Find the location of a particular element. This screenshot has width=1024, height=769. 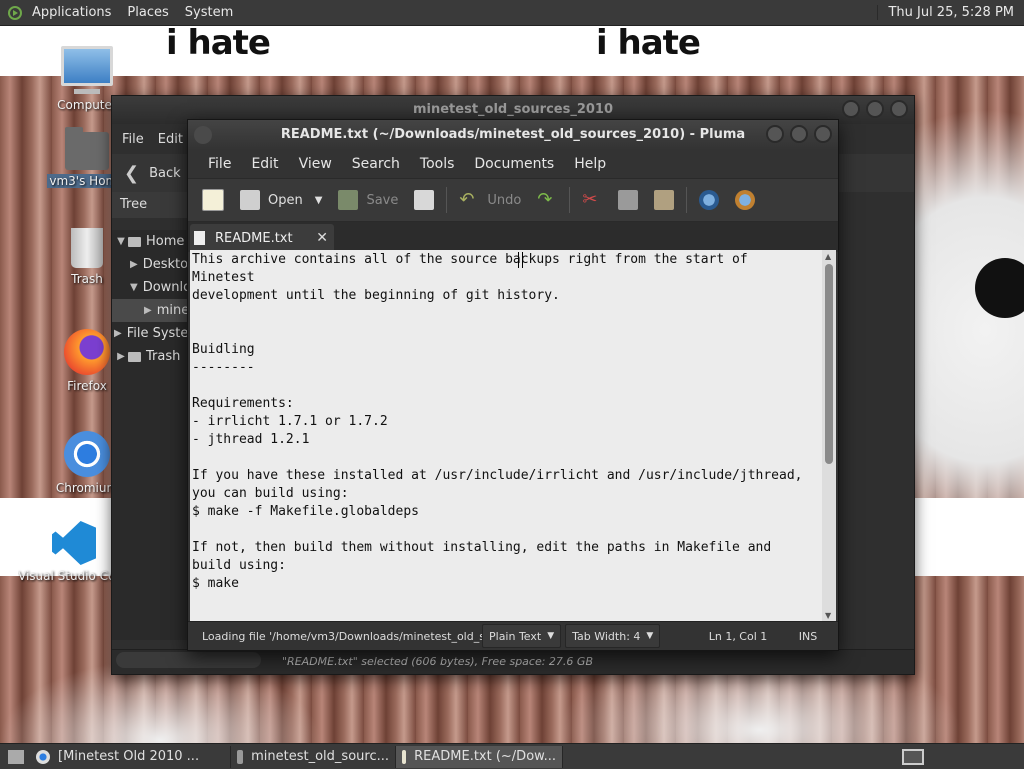

tab-readme: README.txt ✕ is located at coordinates (262, 238).